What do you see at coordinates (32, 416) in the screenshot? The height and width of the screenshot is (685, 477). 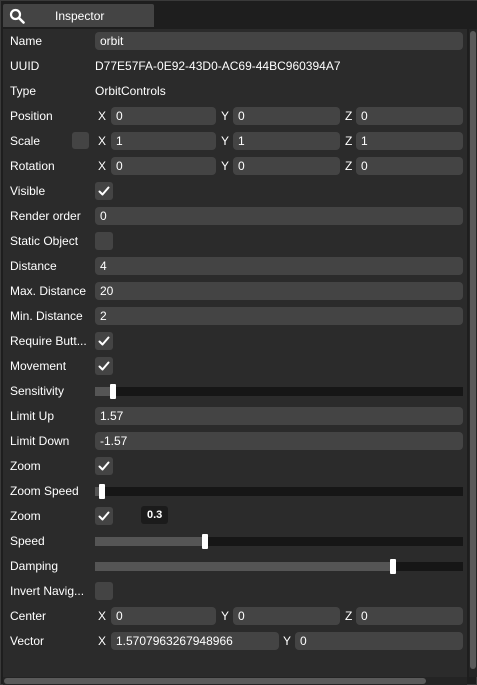 I see `limit-up-label: Limit Up` at bounding box center [32, 416].